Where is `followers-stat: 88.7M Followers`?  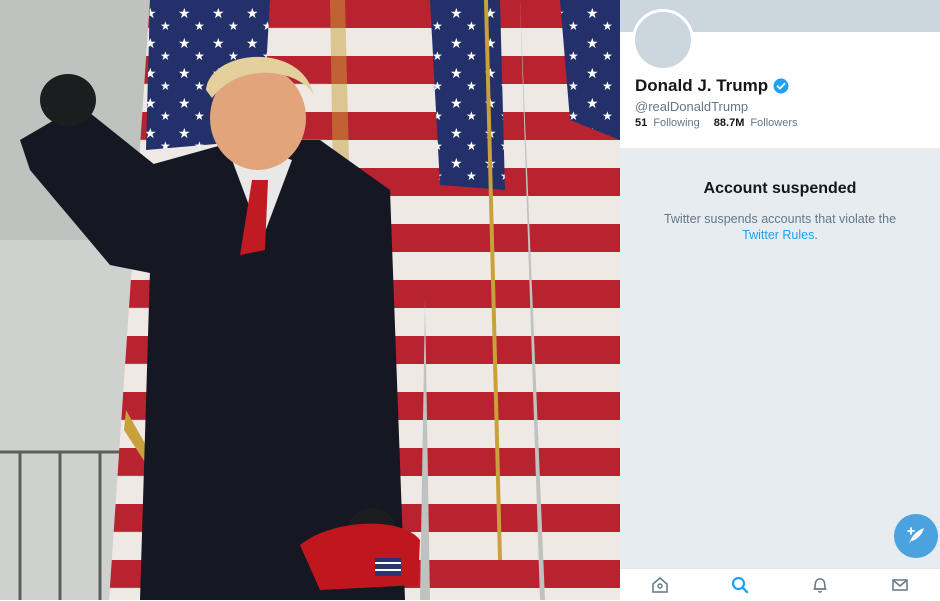 followers-stat: 88.7M Followers is located at coordinates (756, 123).